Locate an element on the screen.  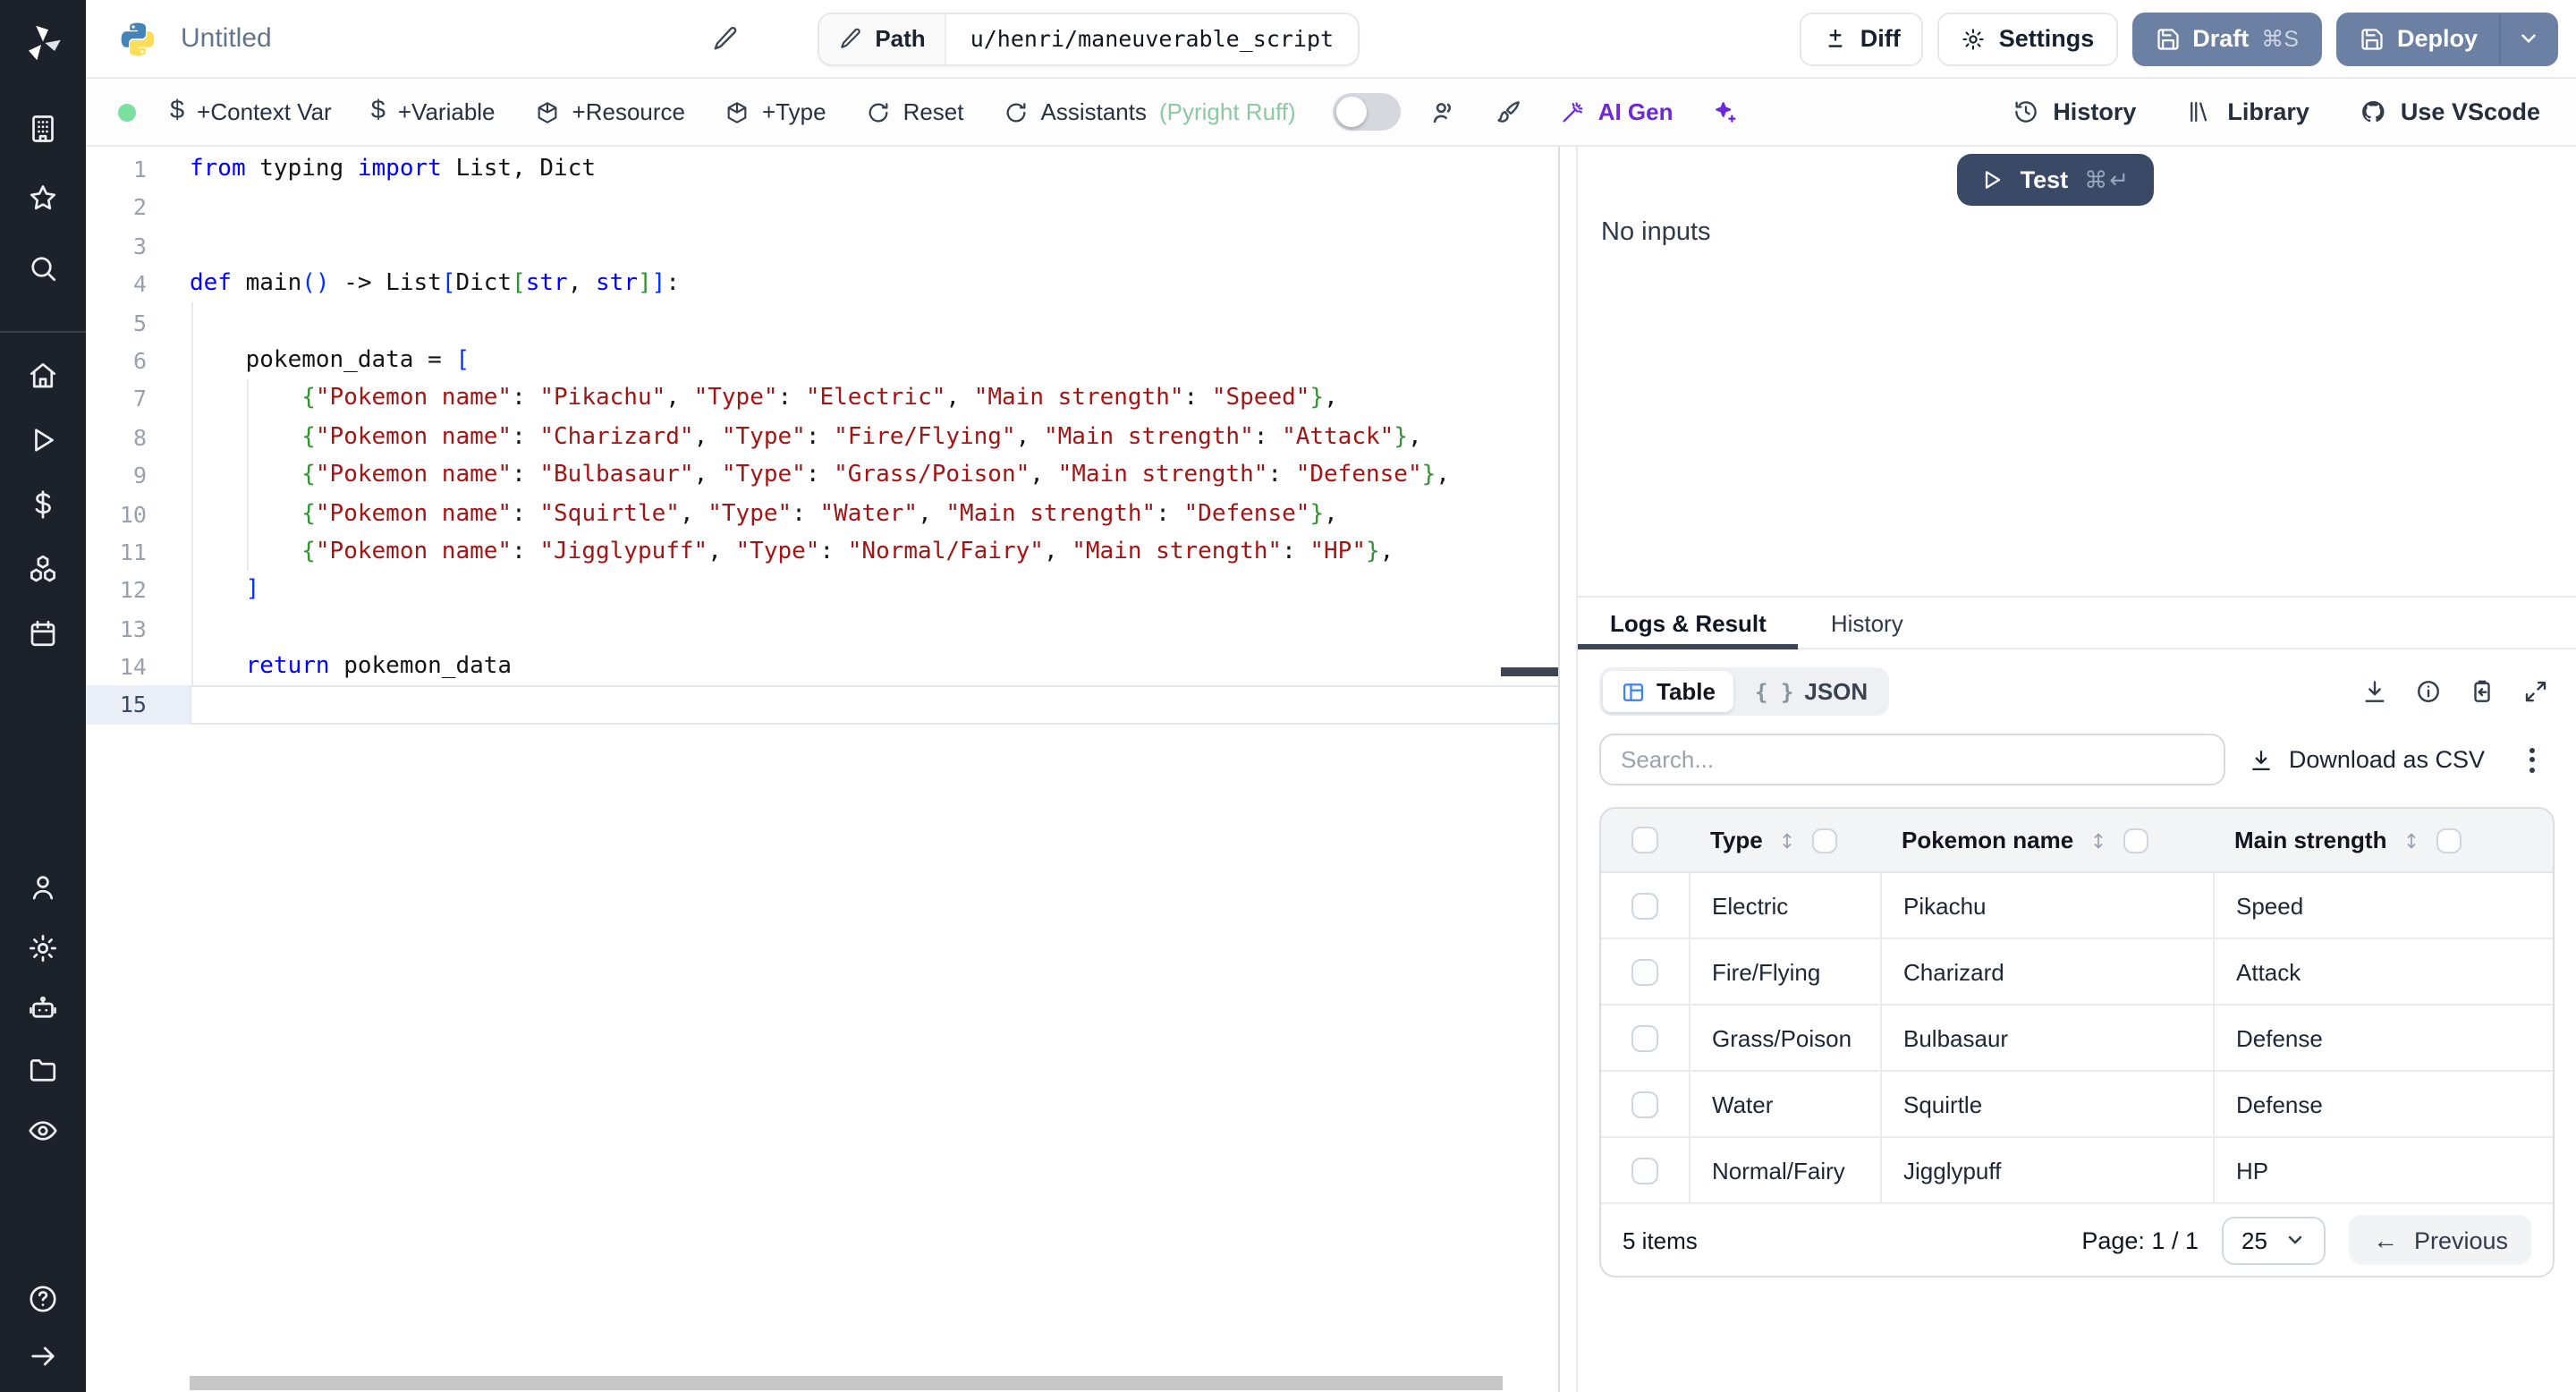
code-line-15: 15 is located at coordinates (822, 705).